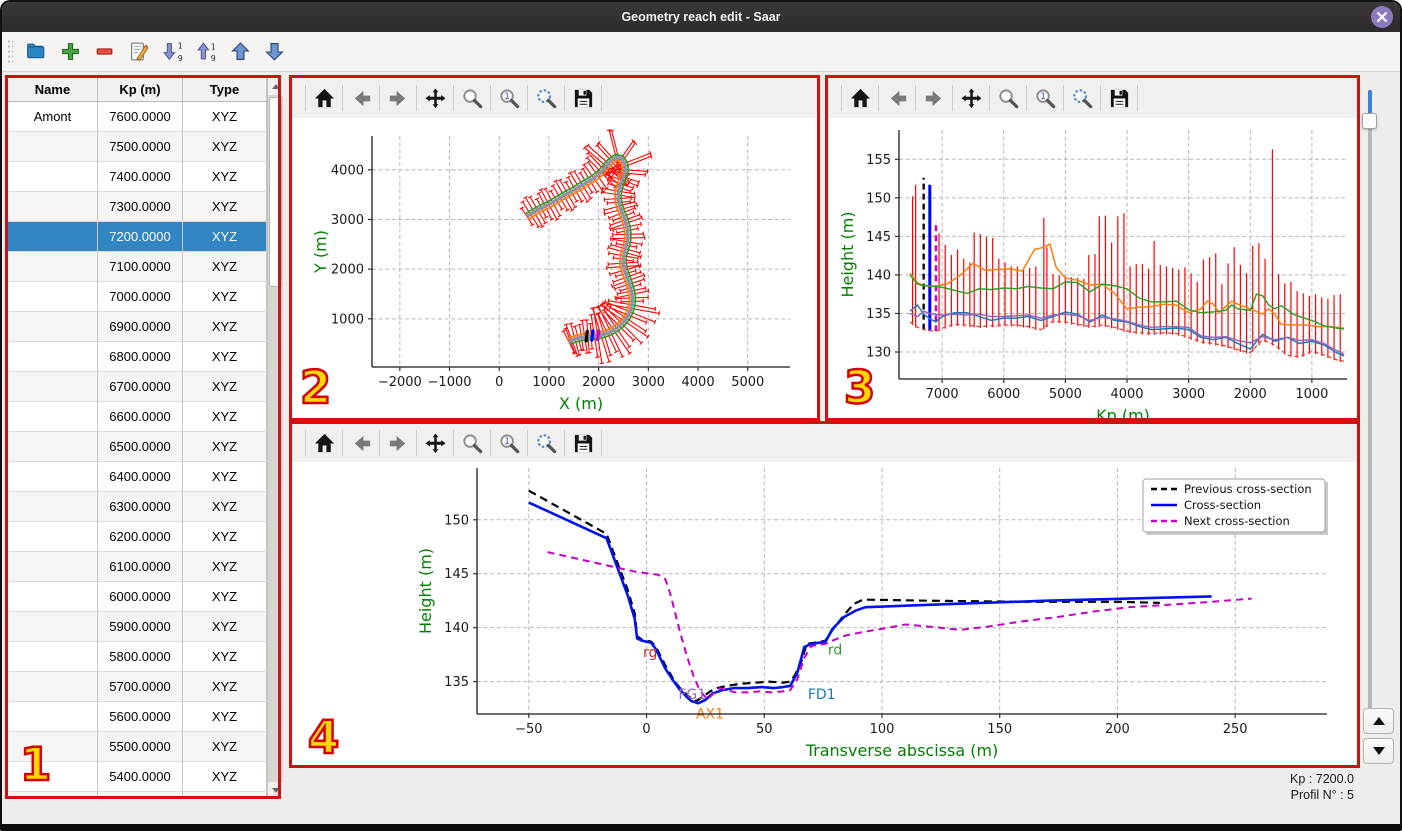 The width and height of the screenshot is (1402, 831). I want to click on table-row: 6000.0000 XYZ, so click(137, 597).